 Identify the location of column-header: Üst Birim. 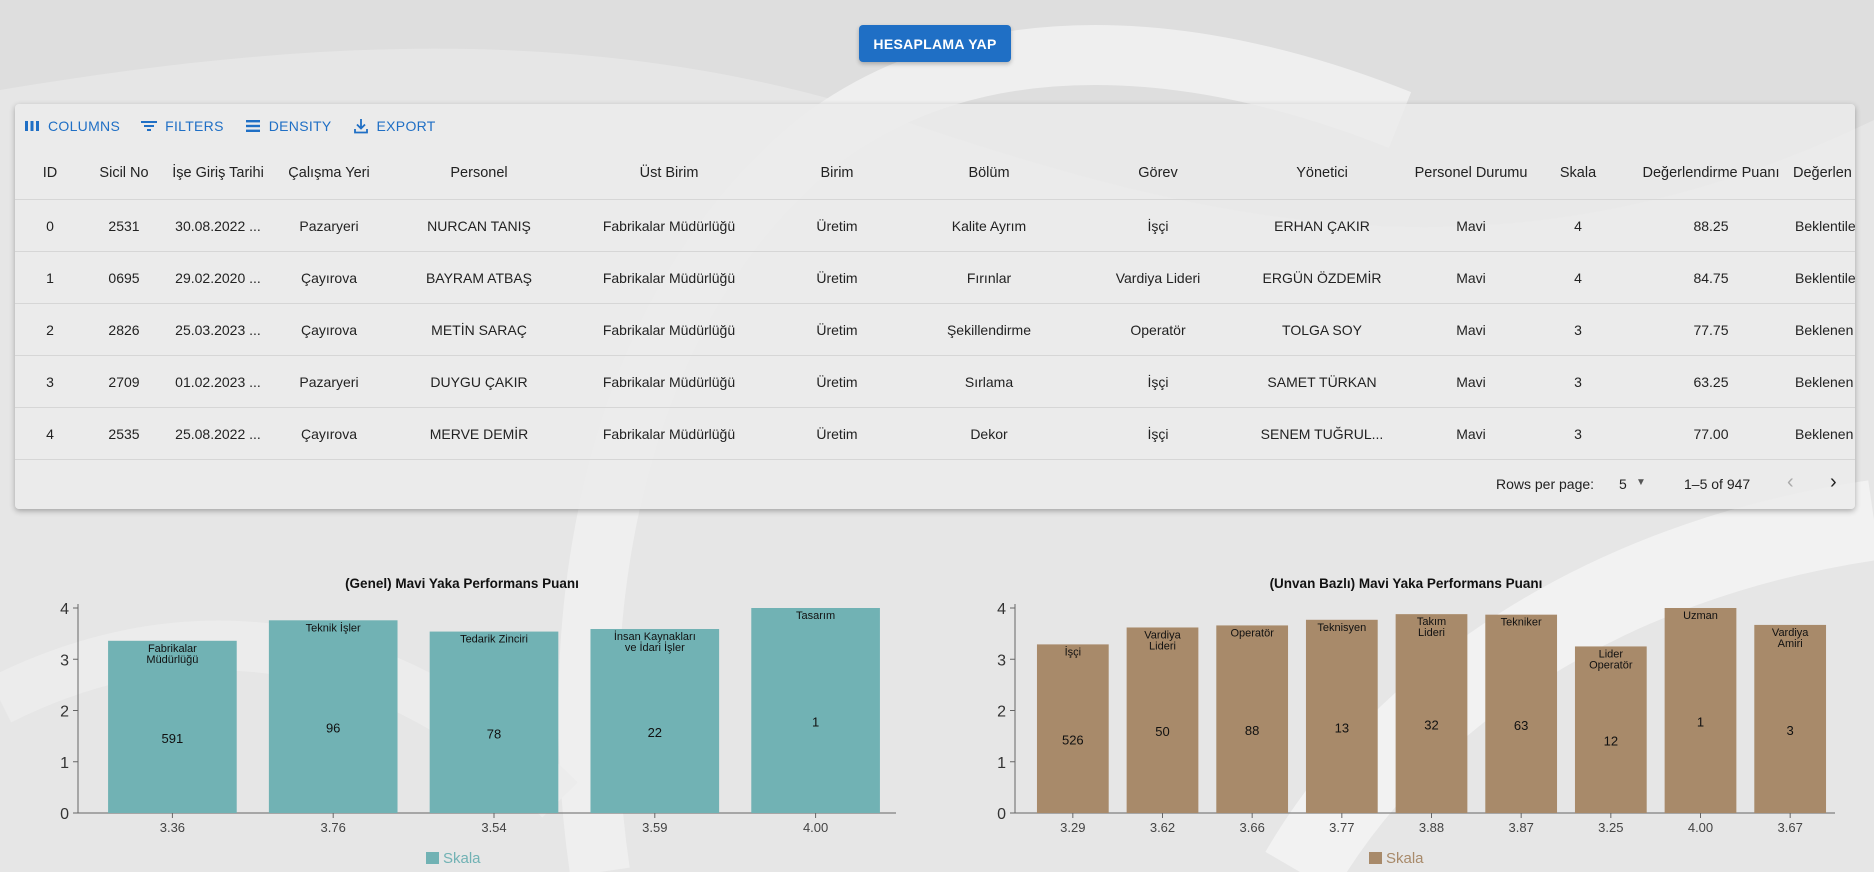
(669, 172).